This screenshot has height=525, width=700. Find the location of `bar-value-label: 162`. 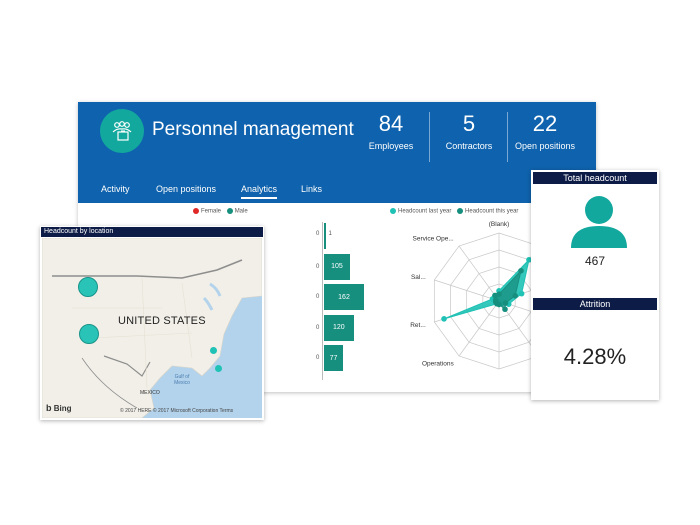

bar-value-label: 162 is located at coordinates (344, 297).